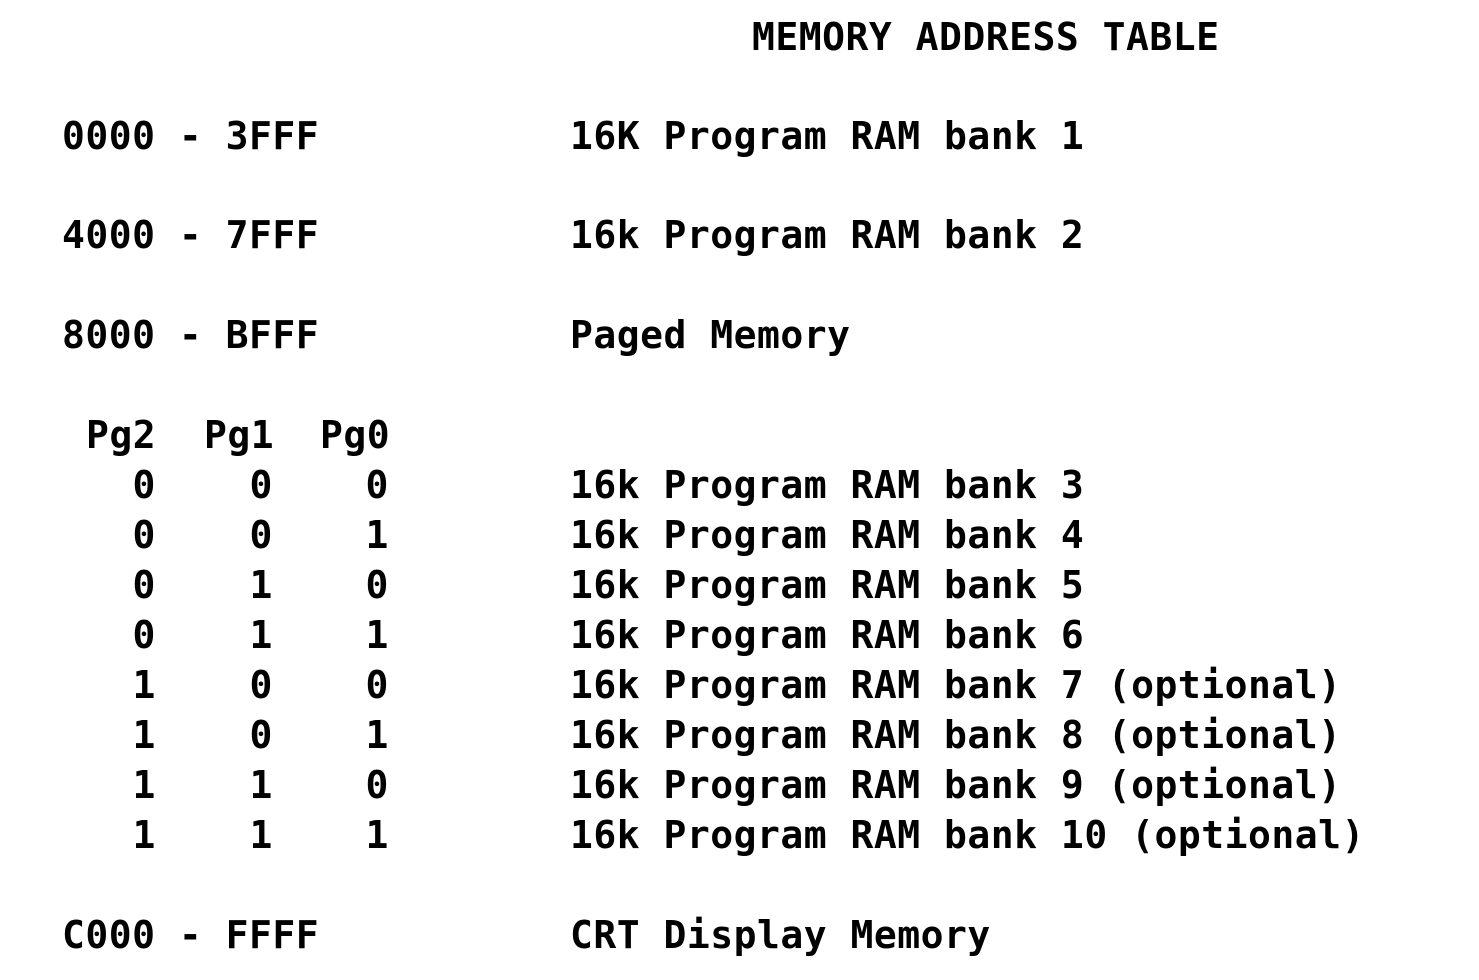 The height and width of the screenshot is (980, 1479). Describe the element at coordinates (191, 335) in the screenshot. I see `address-range: 8000 - BFFF` at that location.